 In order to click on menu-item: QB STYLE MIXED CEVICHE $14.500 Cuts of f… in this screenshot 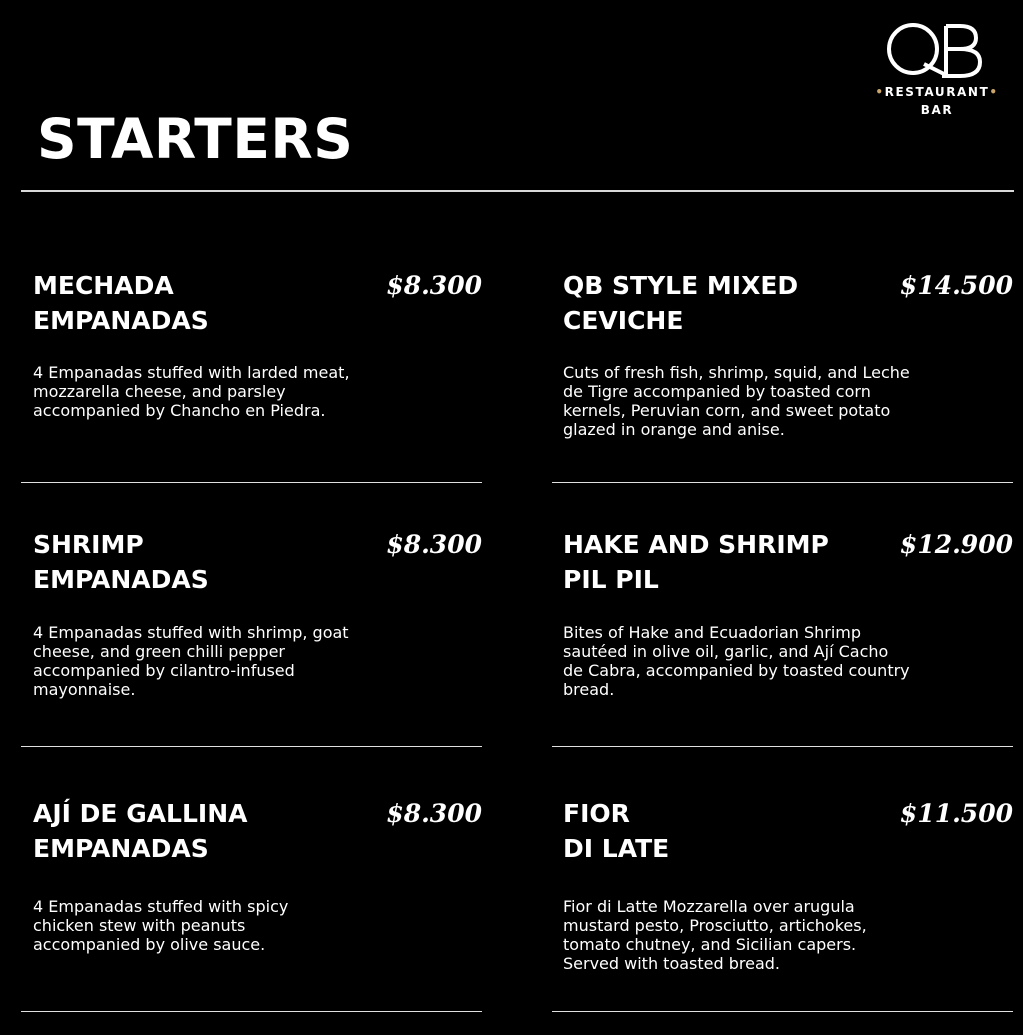, I will do `click(782, 368)`.